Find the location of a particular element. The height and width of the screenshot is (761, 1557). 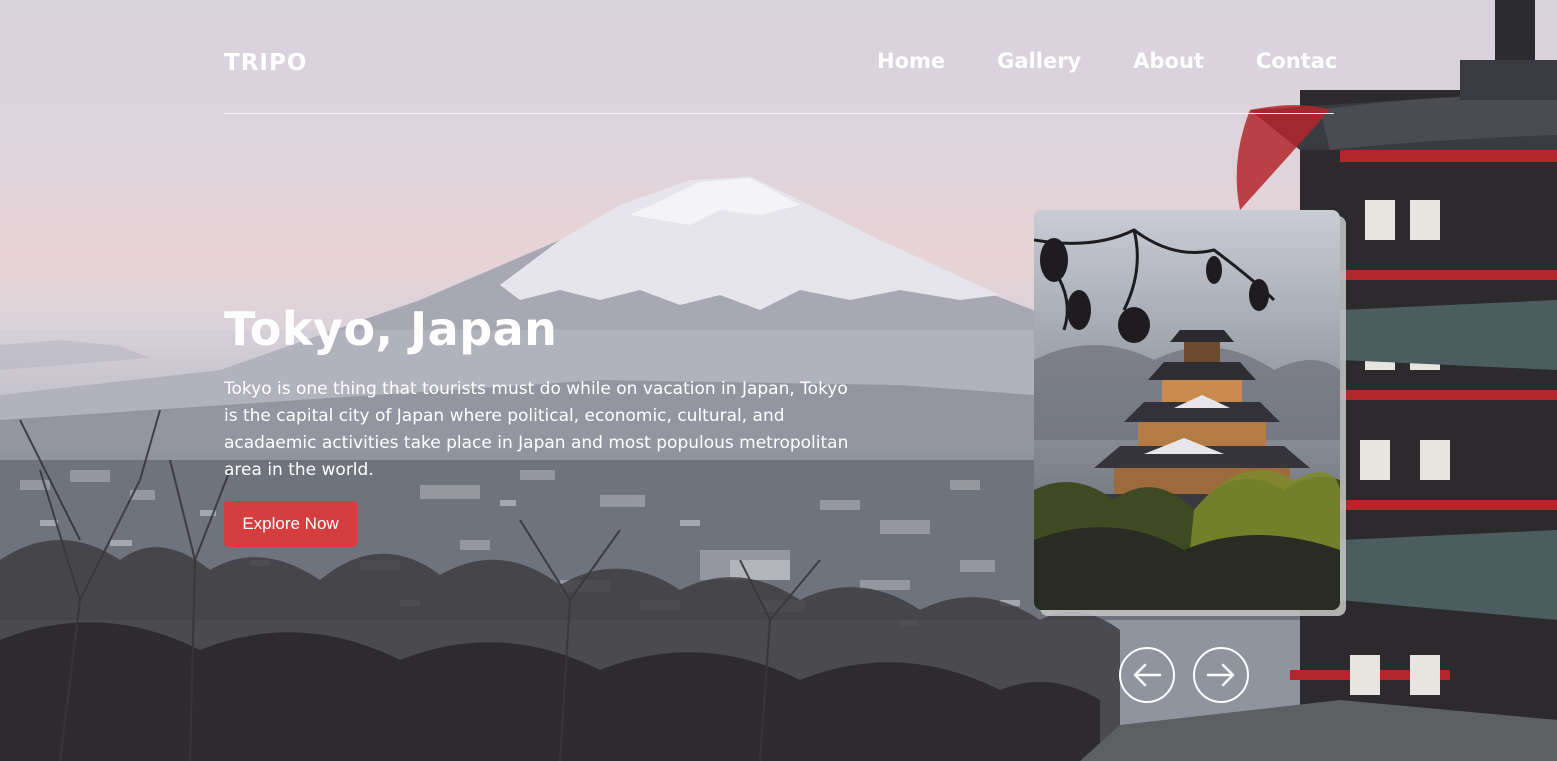

previous-slide-button is located at coordinates (1147, 675).